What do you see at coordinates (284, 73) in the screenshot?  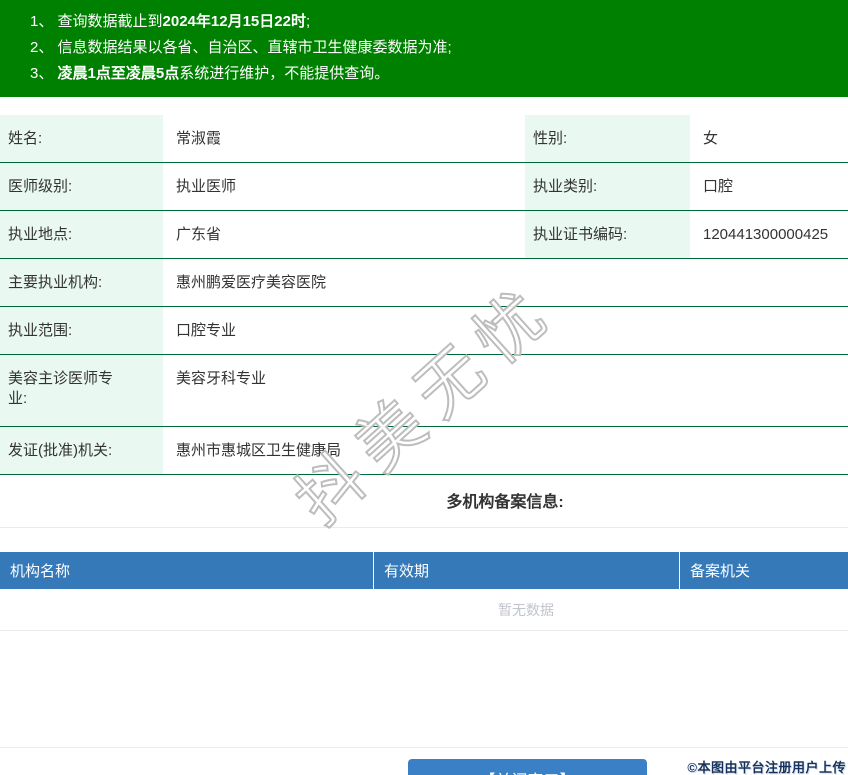 I see `notice-text: 系统进行维护，不能提供查询。` at bounding box center [284, 73].